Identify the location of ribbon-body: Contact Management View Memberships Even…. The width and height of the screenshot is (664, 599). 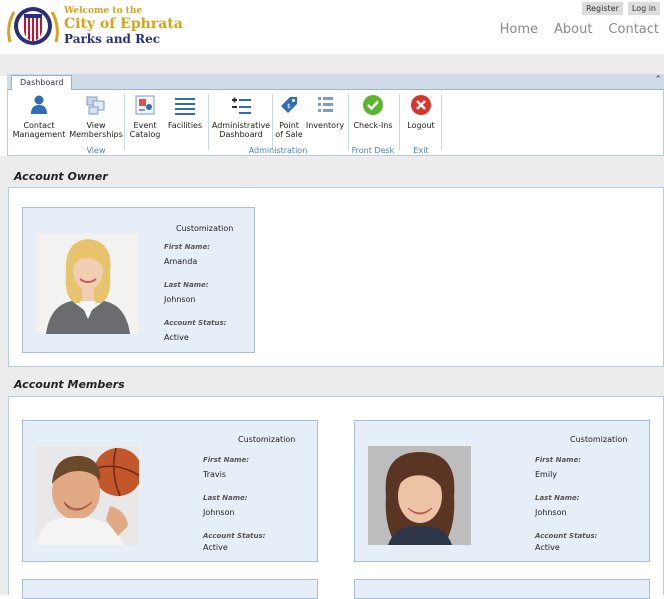
(335, 123).